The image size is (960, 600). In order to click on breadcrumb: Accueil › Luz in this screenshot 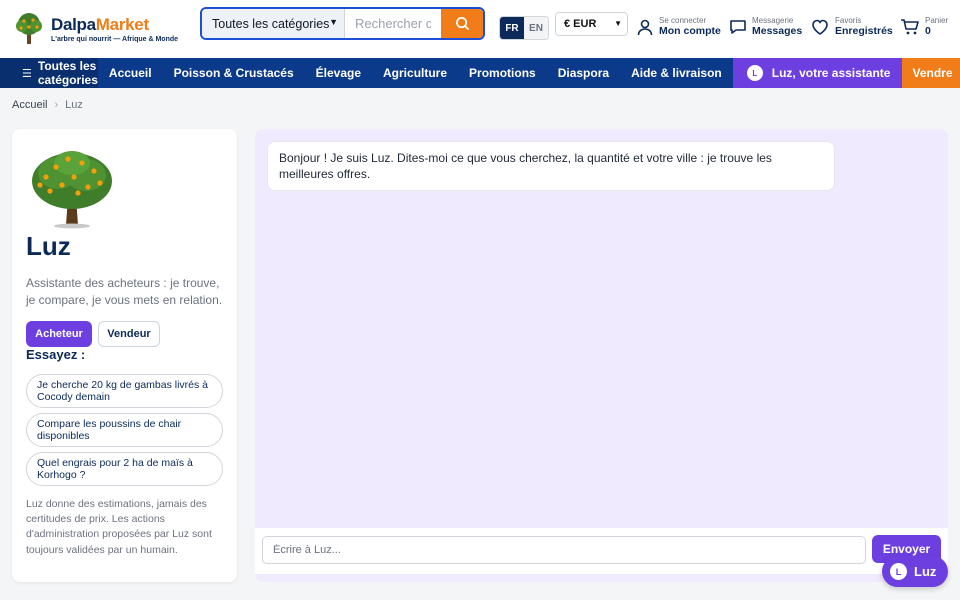, I will do `click(47, 105)`.